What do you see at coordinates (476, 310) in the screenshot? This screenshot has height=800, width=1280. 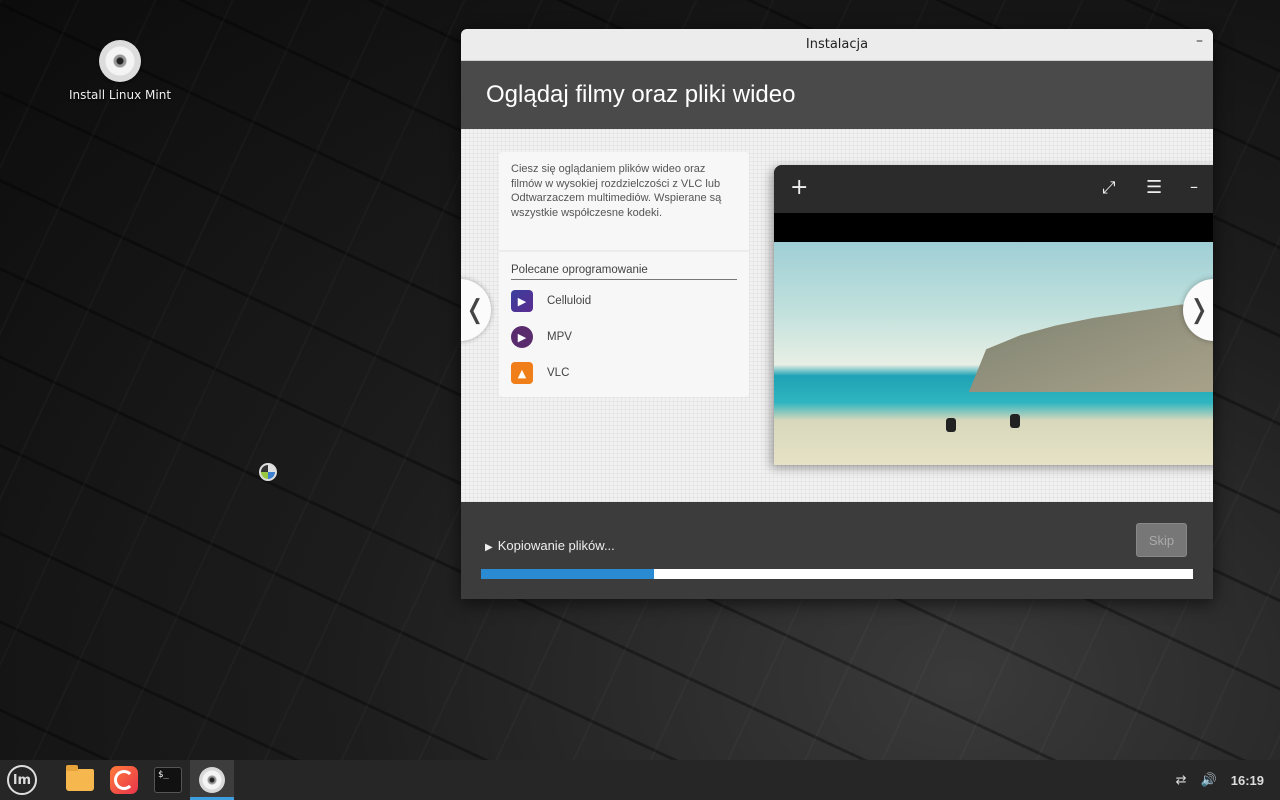 I see `previous-slide-button: ❬` at bounding box center [476, 310].